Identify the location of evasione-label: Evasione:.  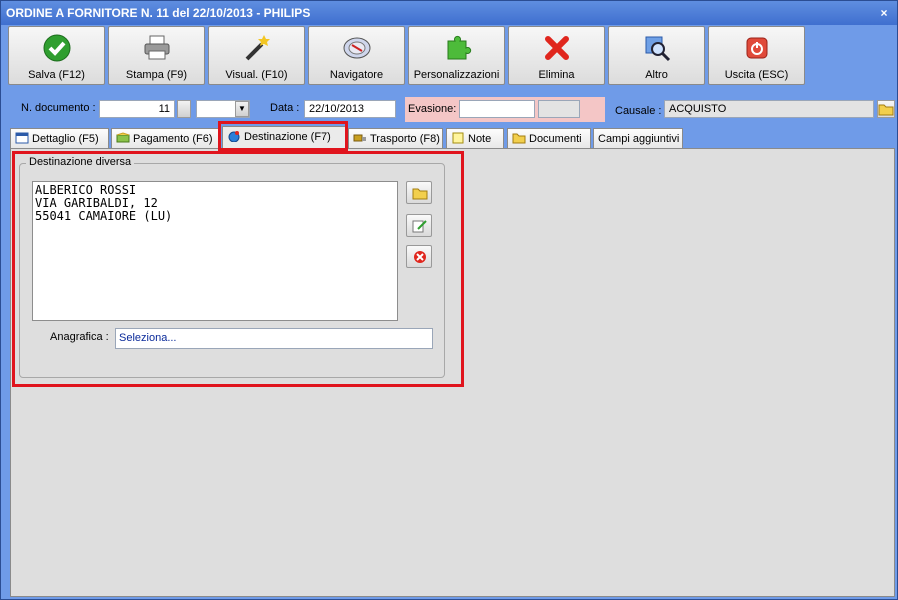
(432, 109).